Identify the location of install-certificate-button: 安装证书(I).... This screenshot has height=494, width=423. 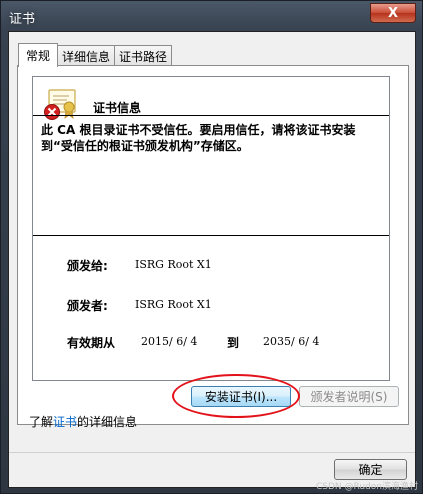
(241, 396).